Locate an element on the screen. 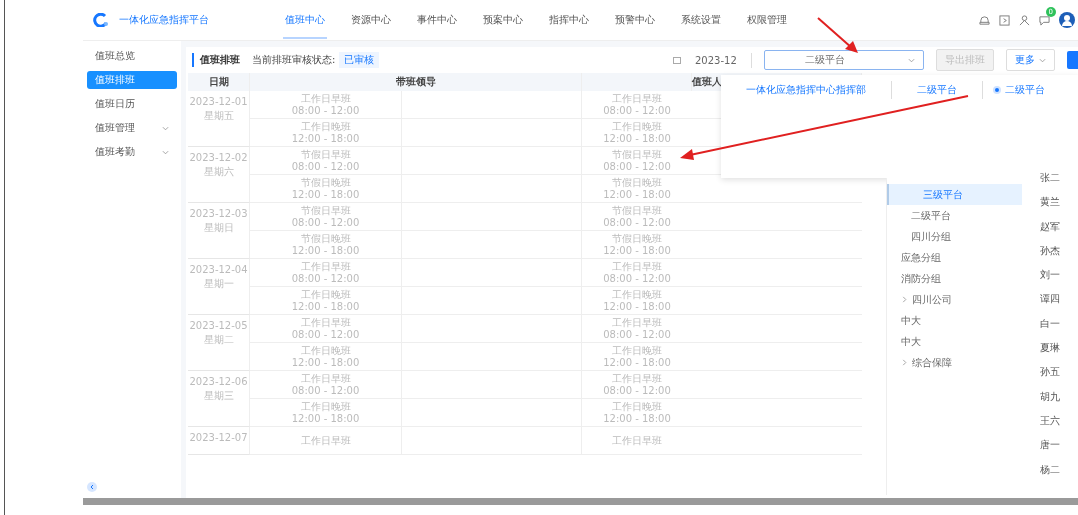 This screenshot has height=515, width=1078. nav-tab: 指挥中心 is located at coordinates (569, 20).